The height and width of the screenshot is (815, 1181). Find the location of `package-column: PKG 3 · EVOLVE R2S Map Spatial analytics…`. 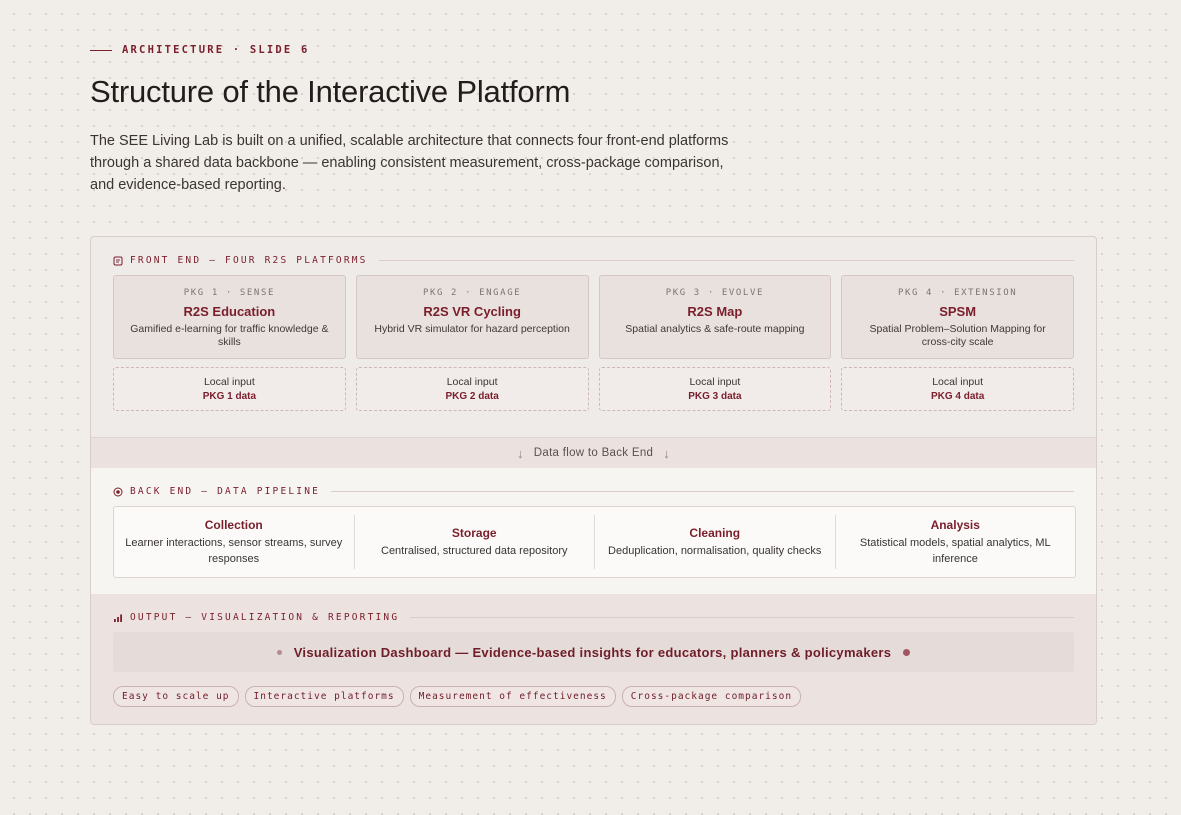

package-column: PKG 3 · EVOLVE R2S Map Spatial analytics… is located at coordinates (715, 343).